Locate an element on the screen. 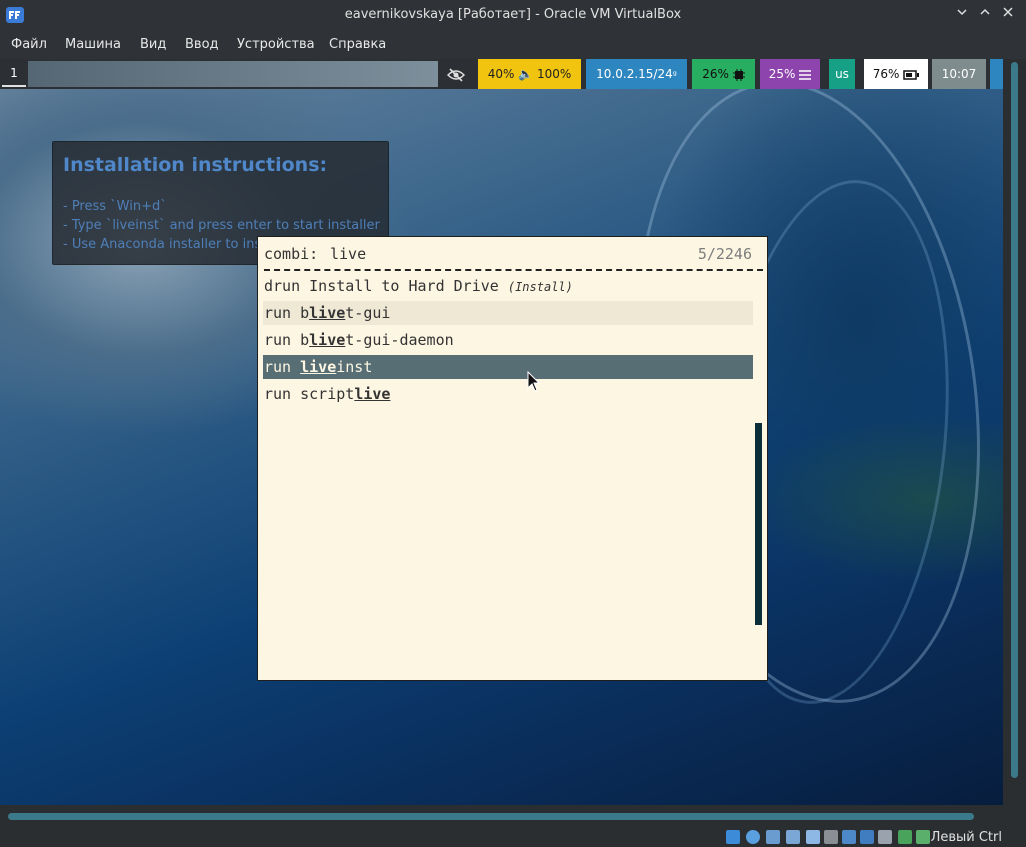  note-line: - Use Anaconda installer to ins is located at coordinates (162, 244).